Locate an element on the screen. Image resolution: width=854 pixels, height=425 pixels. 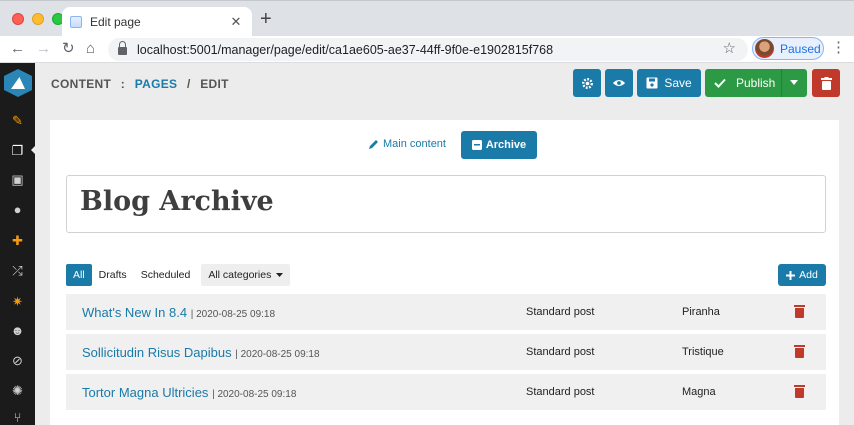
post-title-link: What's New In 8.4 | 2020-08-25 09:18 is located at coordinates (178, 312).